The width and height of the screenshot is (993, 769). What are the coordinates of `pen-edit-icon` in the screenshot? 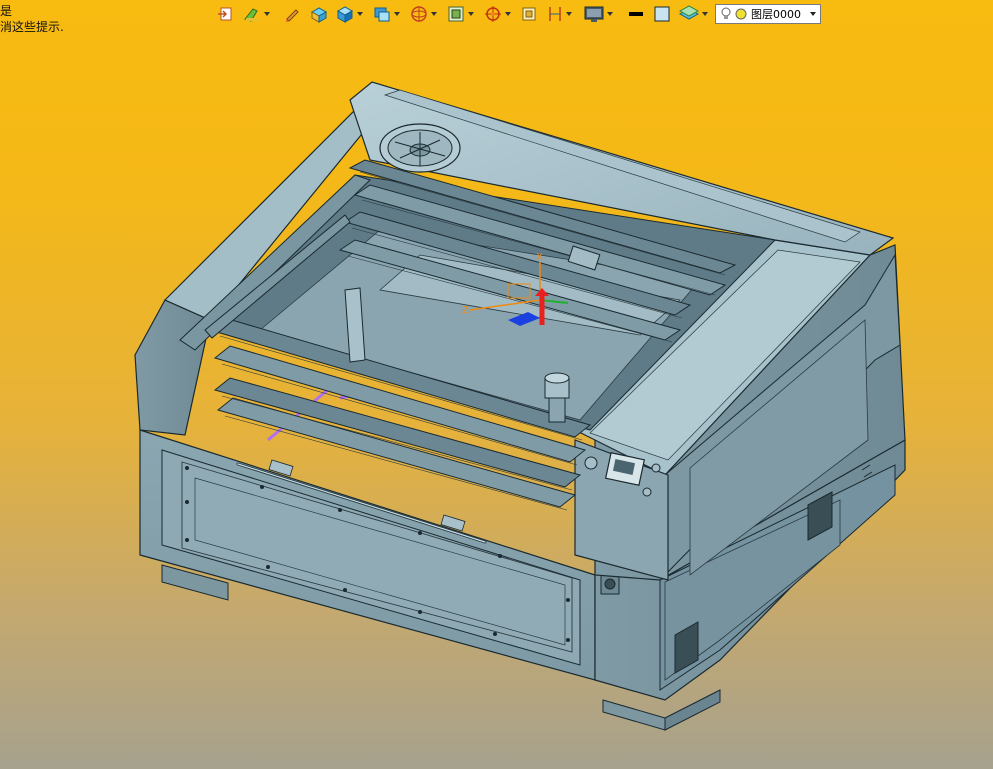 It's located at (292, 15).